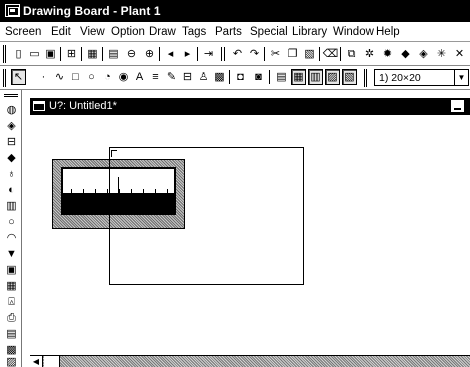  What do you see at coordinates (11, 206) in the screenshot?
I see `part-bar-icon: ▥` at bounding box center [11, 206].